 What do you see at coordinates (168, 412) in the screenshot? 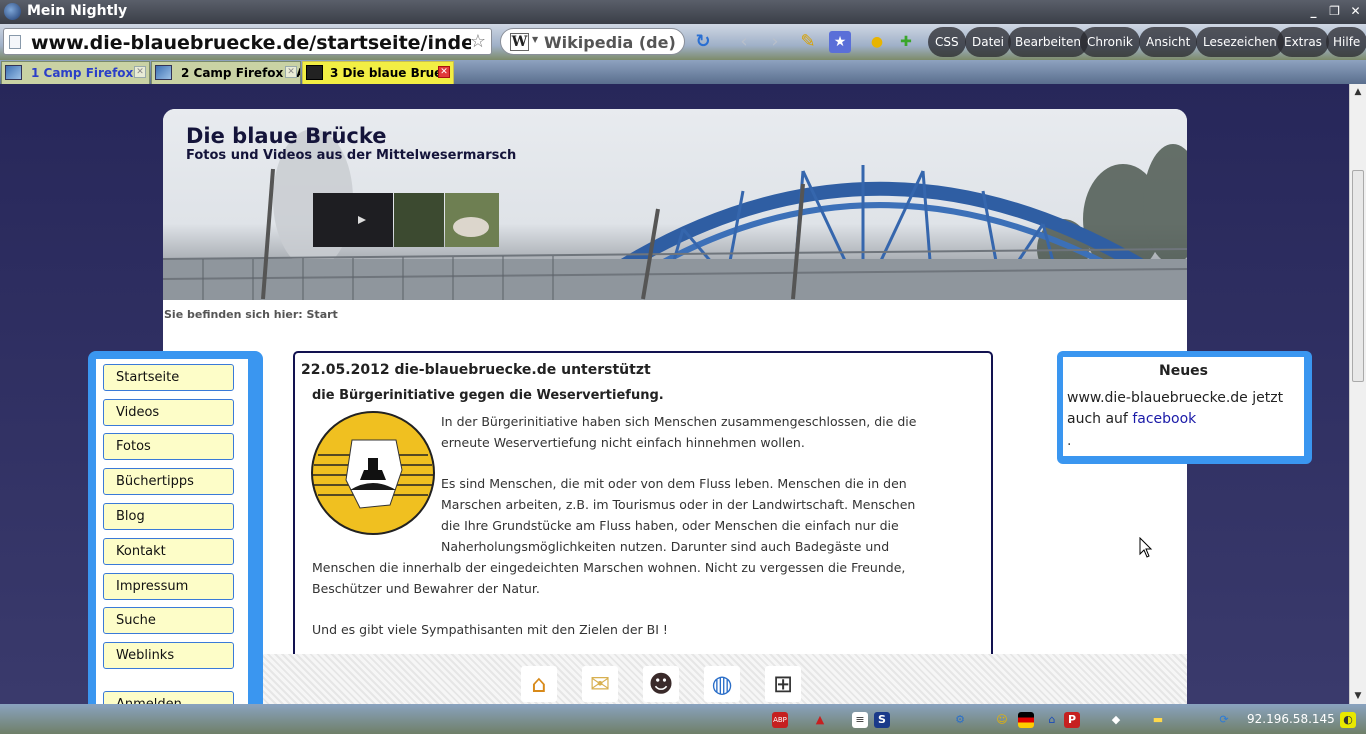
I see `sidebar-item-videos: Videos` at bounding box center [168, 412].